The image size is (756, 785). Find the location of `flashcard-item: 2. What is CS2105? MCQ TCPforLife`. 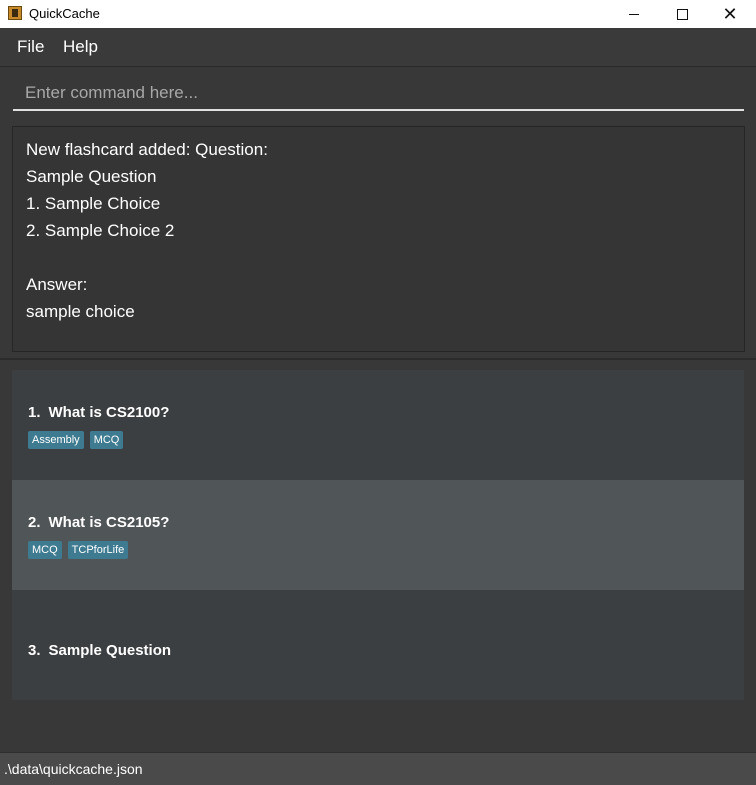

flashcard-item: 2. What is CS2105? MCQ TCPforLife is located at coordinates (378, 535).